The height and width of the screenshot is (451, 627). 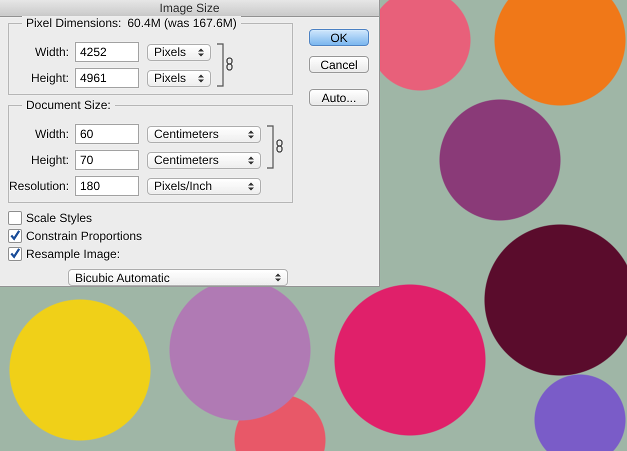 I want to click on number-field: 180, so click(x=107, y=186).